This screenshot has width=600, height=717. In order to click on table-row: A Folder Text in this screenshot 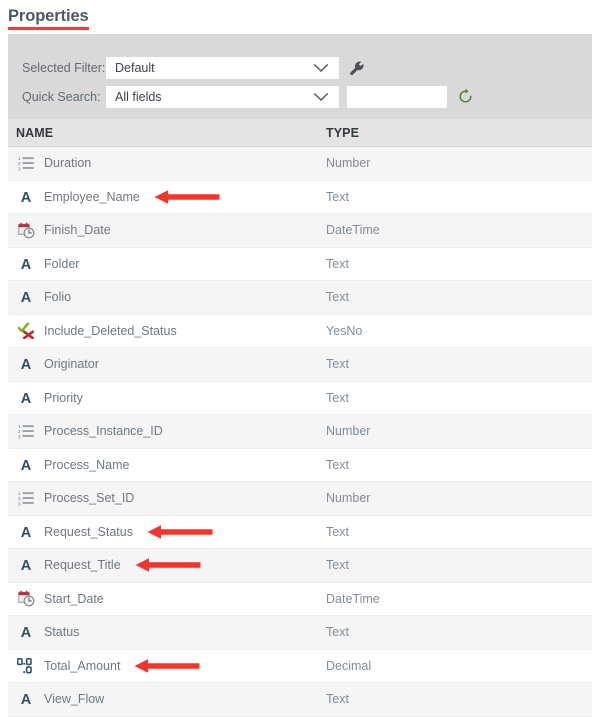, I will do `click(300, 264)`.